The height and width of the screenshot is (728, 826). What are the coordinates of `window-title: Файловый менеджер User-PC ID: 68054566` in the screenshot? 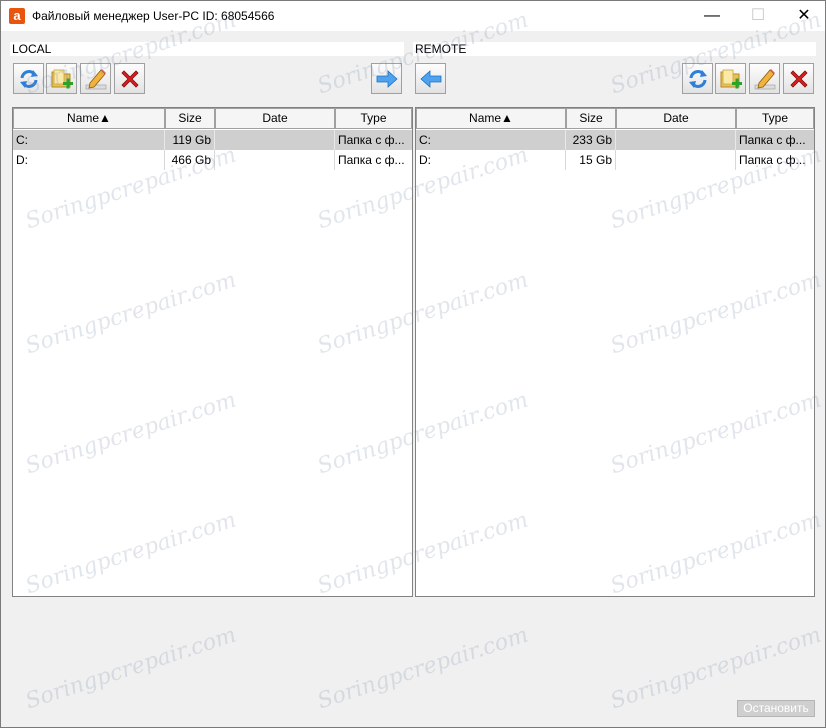 It's located at (153, 16).